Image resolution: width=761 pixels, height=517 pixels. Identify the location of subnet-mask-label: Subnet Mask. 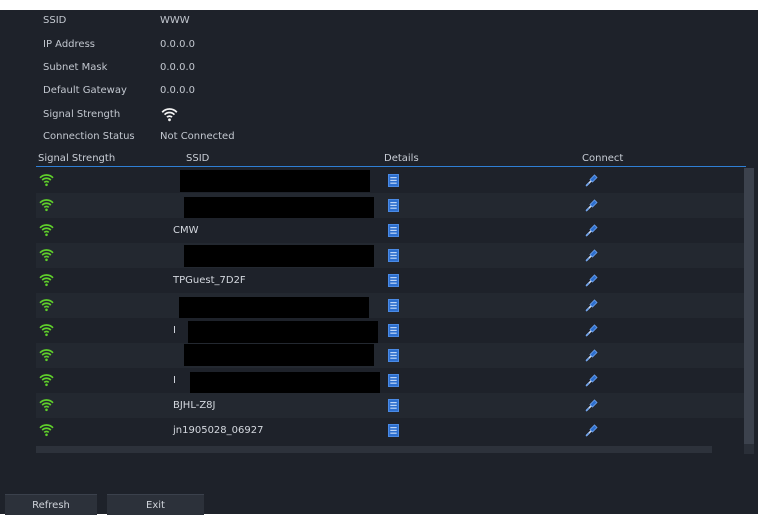
(75, 67).